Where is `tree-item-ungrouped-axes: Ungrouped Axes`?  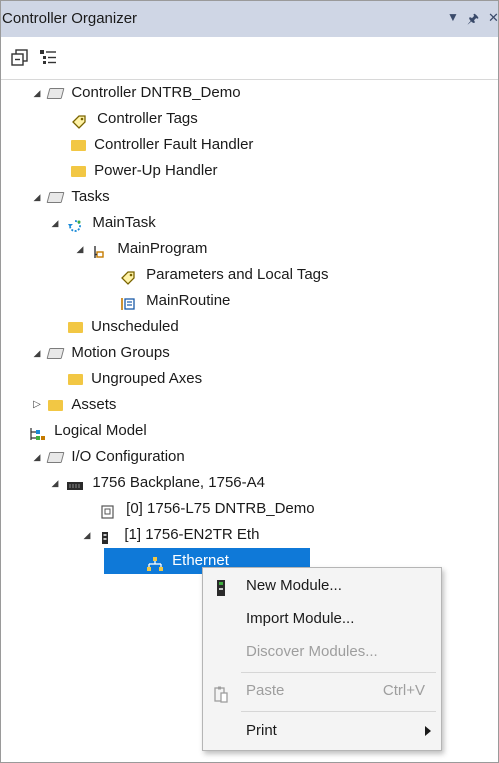
tree-item-ungrouped-axes: Ungrouped Axes is located at coordinates (135, 379).